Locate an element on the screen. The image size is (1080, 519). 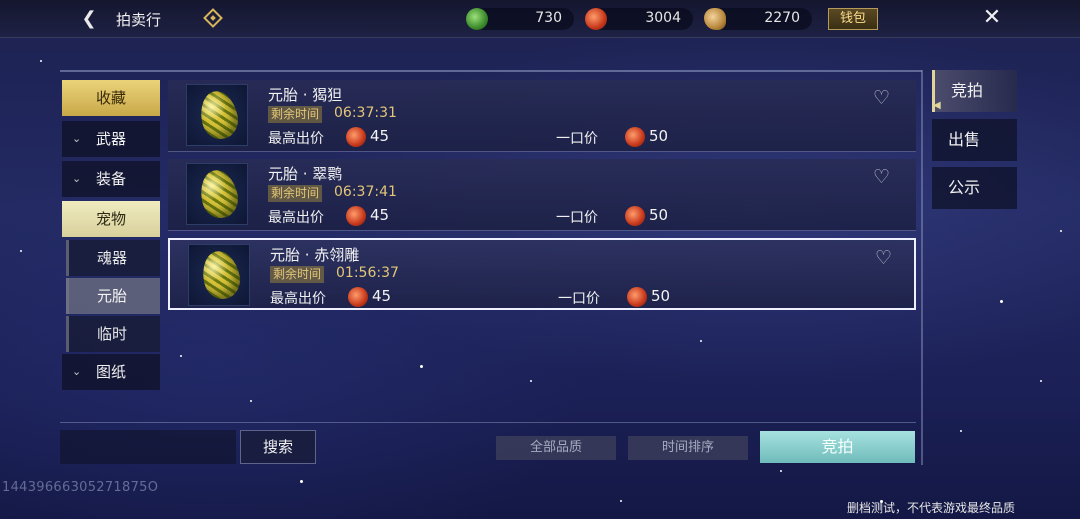
auction-item-selected: 元胎 · 赤翎雕 剩余时间 01:56:37 最高出价 45 一口价 50 ♡ is located at coordinates (542, 274).